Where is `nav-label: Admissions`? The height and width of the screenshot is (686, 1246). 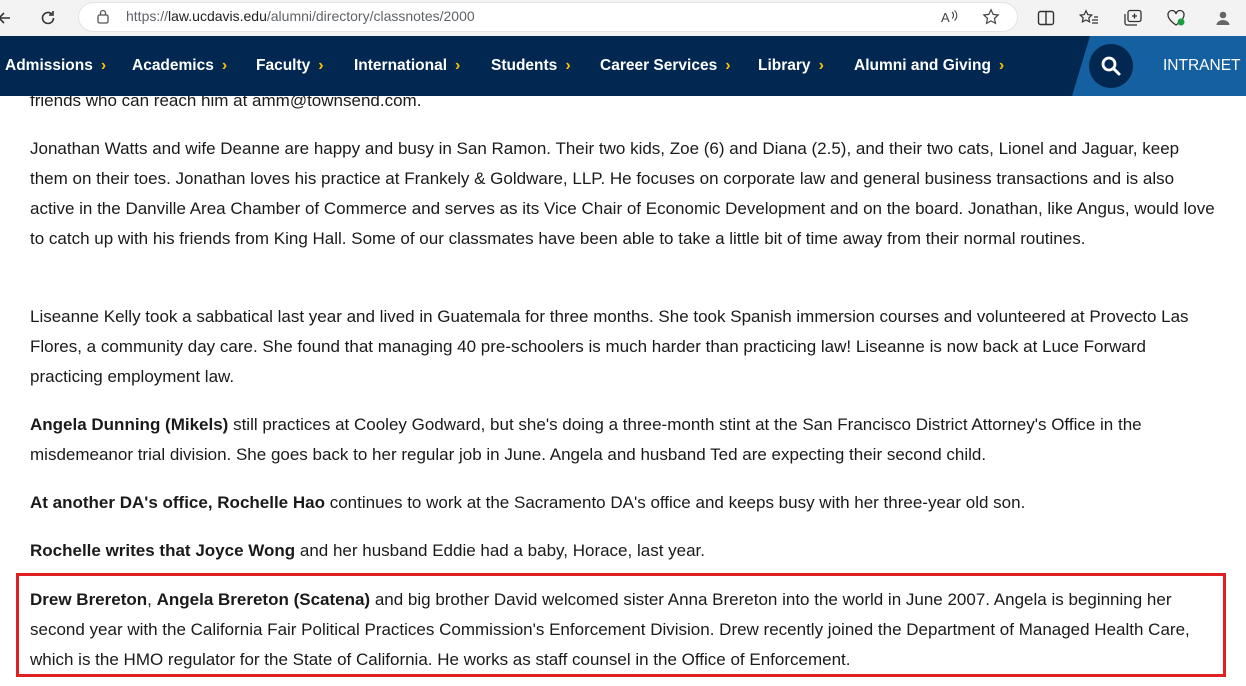 nav-label: Admissions is located at coordinates (49, 65).